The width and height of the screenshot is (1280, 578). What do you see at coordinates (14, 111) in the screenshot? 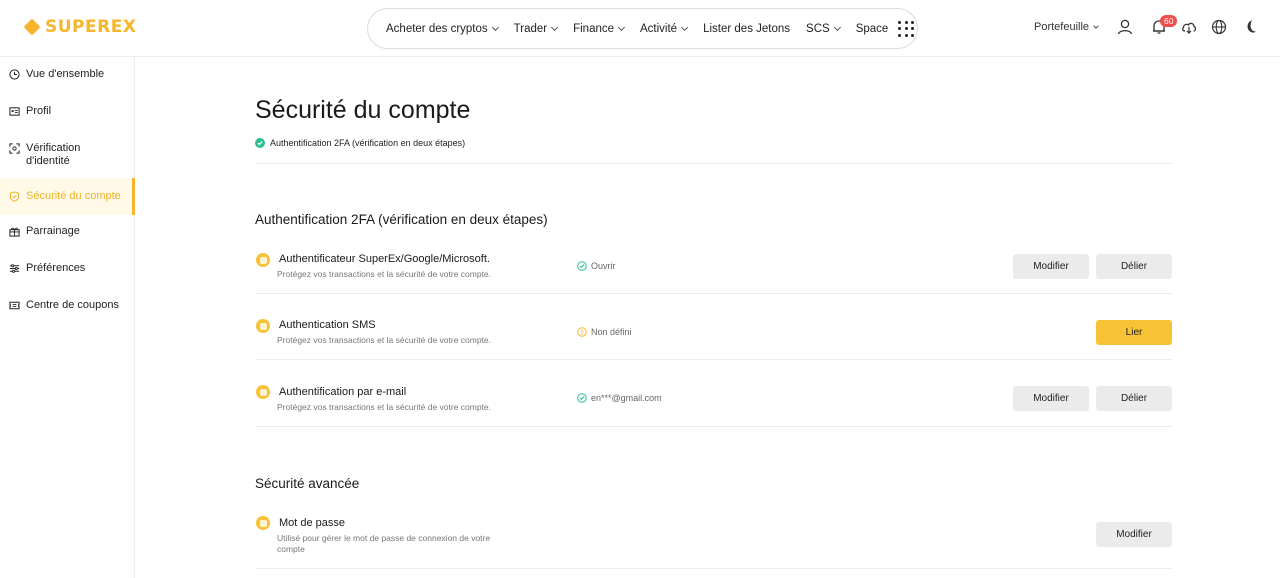
I see `id-card-icon` at bounding box center [14, 111].